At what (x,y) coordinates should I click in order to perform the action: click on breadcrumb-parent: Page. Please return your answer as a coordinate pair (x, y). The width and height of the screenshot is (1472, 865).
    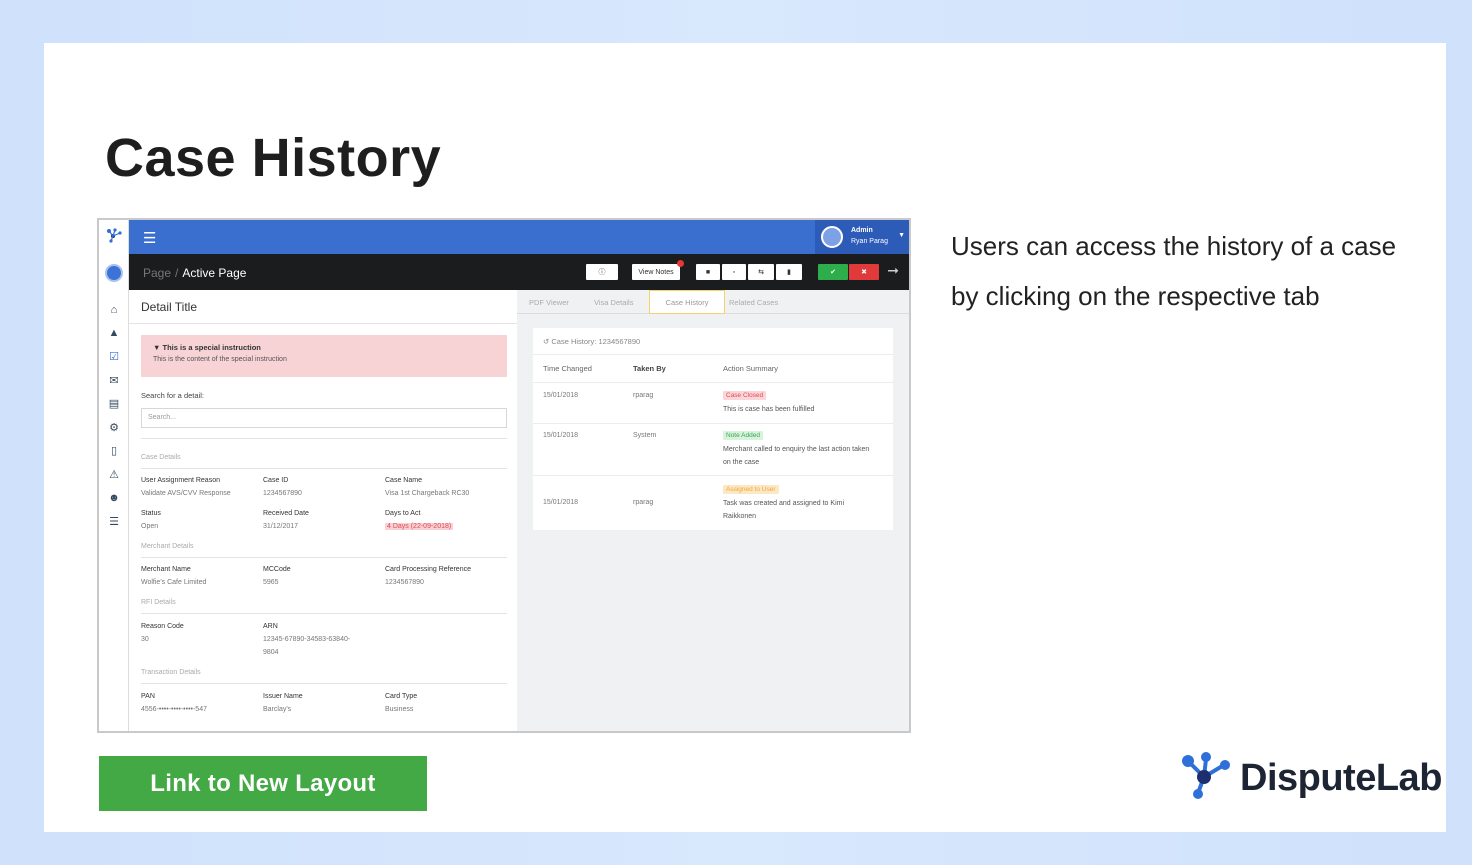
    Looking at the image, I should click on (157, 273).